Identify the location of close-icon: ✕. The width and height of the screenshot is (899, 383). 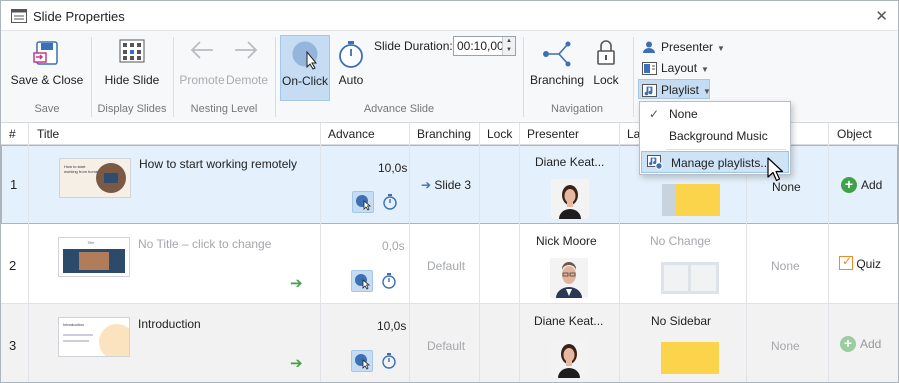
(881, 16).